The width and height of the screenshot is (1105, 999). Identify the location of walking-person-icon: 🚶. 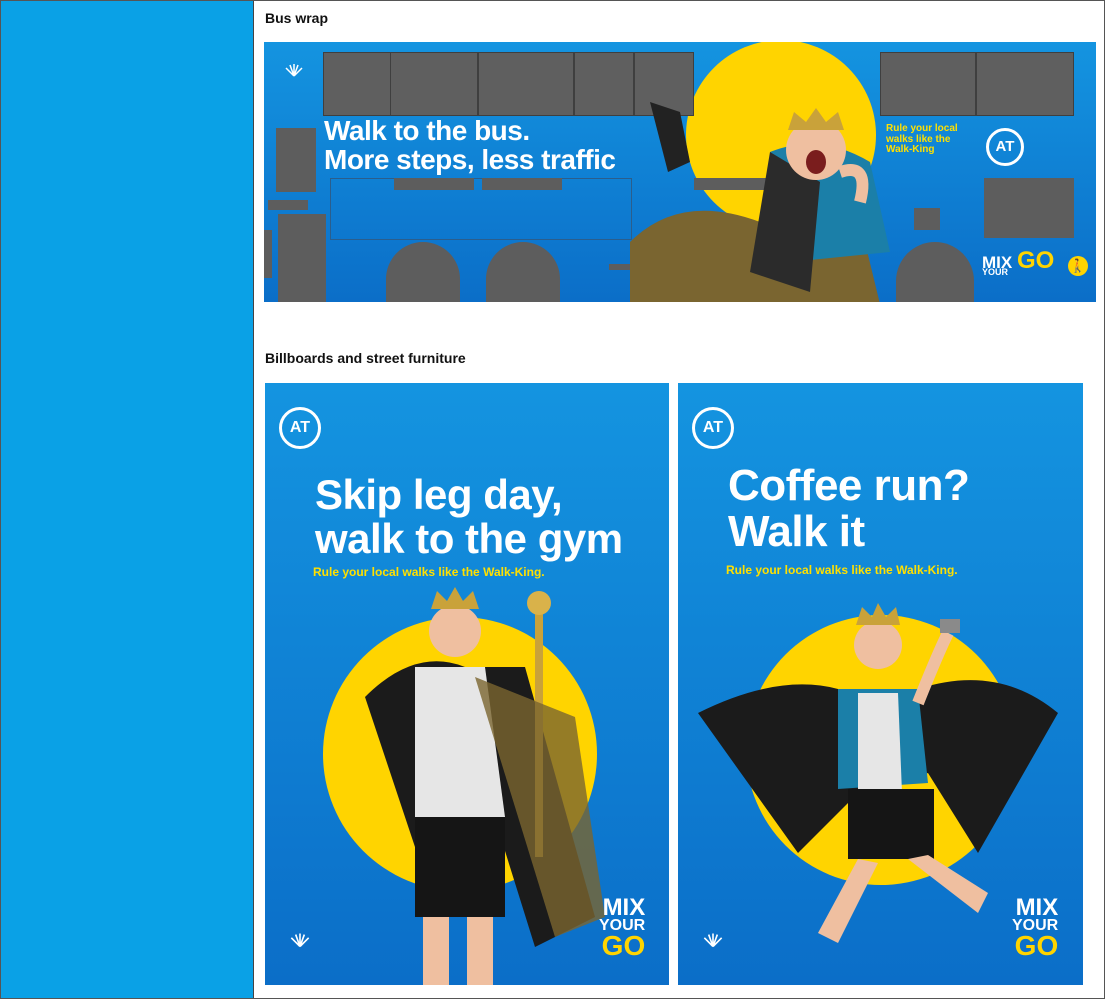
(1078, 266).